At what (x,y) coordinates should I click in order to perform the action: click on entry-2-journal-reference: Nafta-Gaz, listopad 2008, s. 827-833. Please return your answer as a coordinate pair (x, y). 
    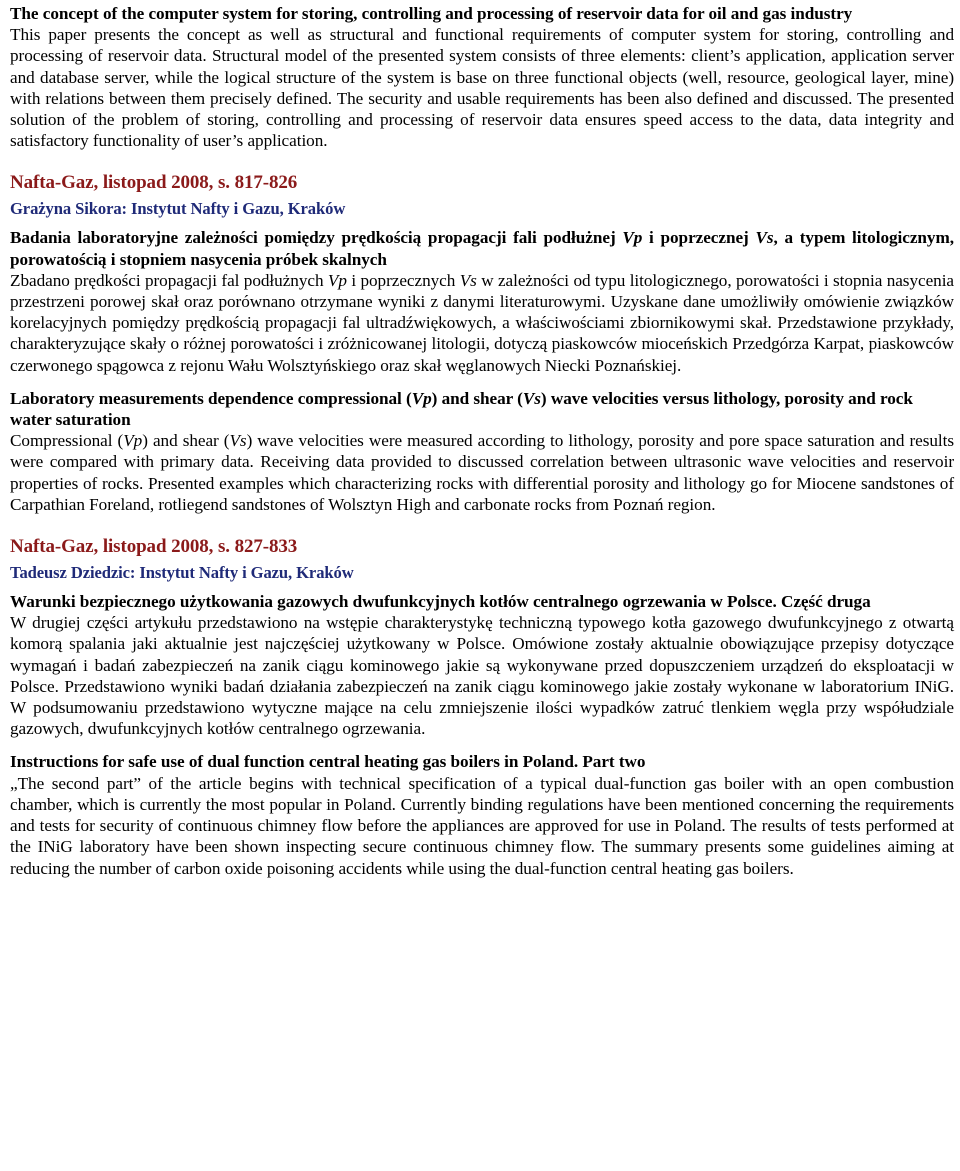
    Looking at the image, I should click on (154, 547).